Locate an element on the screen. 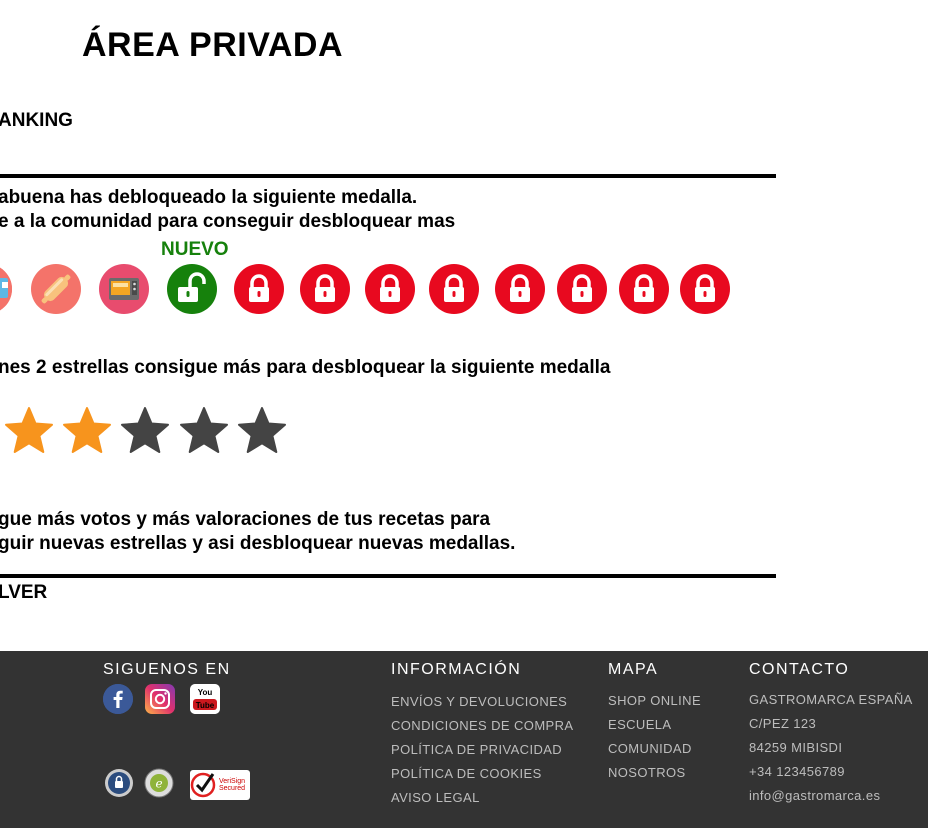 Image resolution: width=928 pixels, height=828 pixels. rolling-pin-icon is located at coordinates (56, 289).